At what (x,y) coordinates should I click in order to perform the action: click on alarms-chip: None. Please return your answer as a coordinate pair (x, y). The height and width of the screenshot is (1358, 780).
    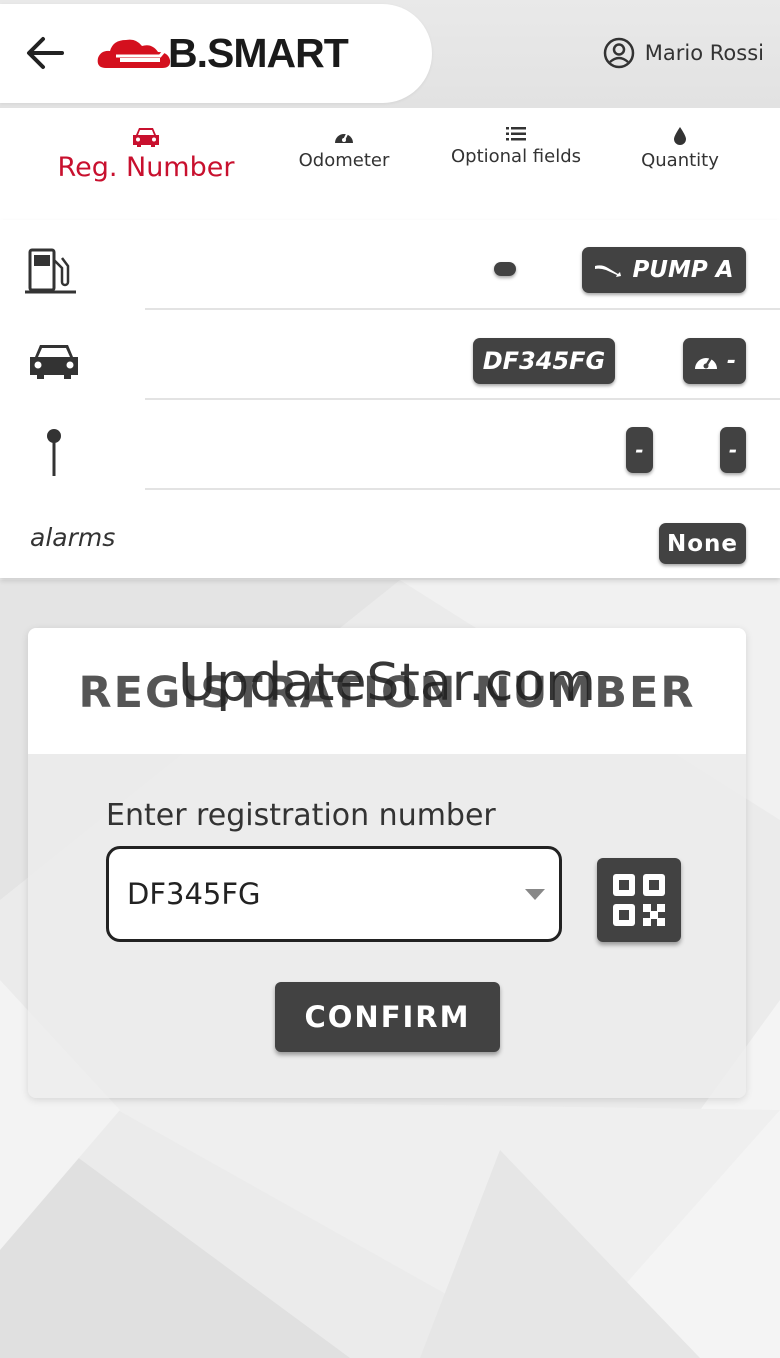
    Looking at the image, I should click on (702, 543).